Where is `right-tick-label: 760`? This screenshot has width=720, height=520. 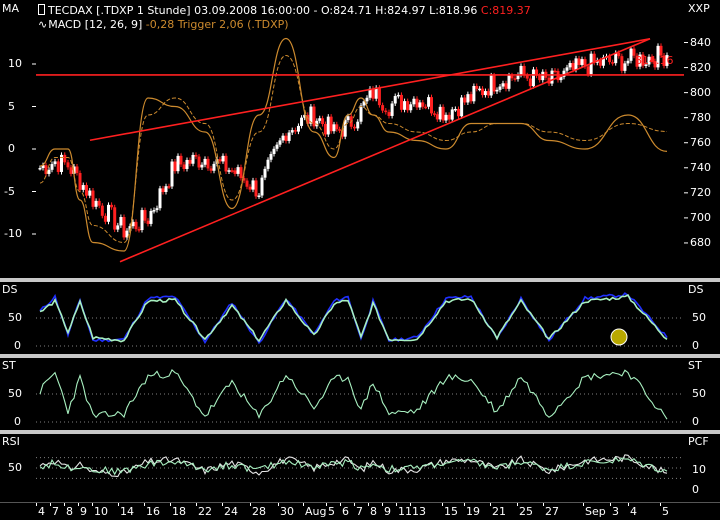 right-tick-label: 760 is located at coordinates (700, 142).